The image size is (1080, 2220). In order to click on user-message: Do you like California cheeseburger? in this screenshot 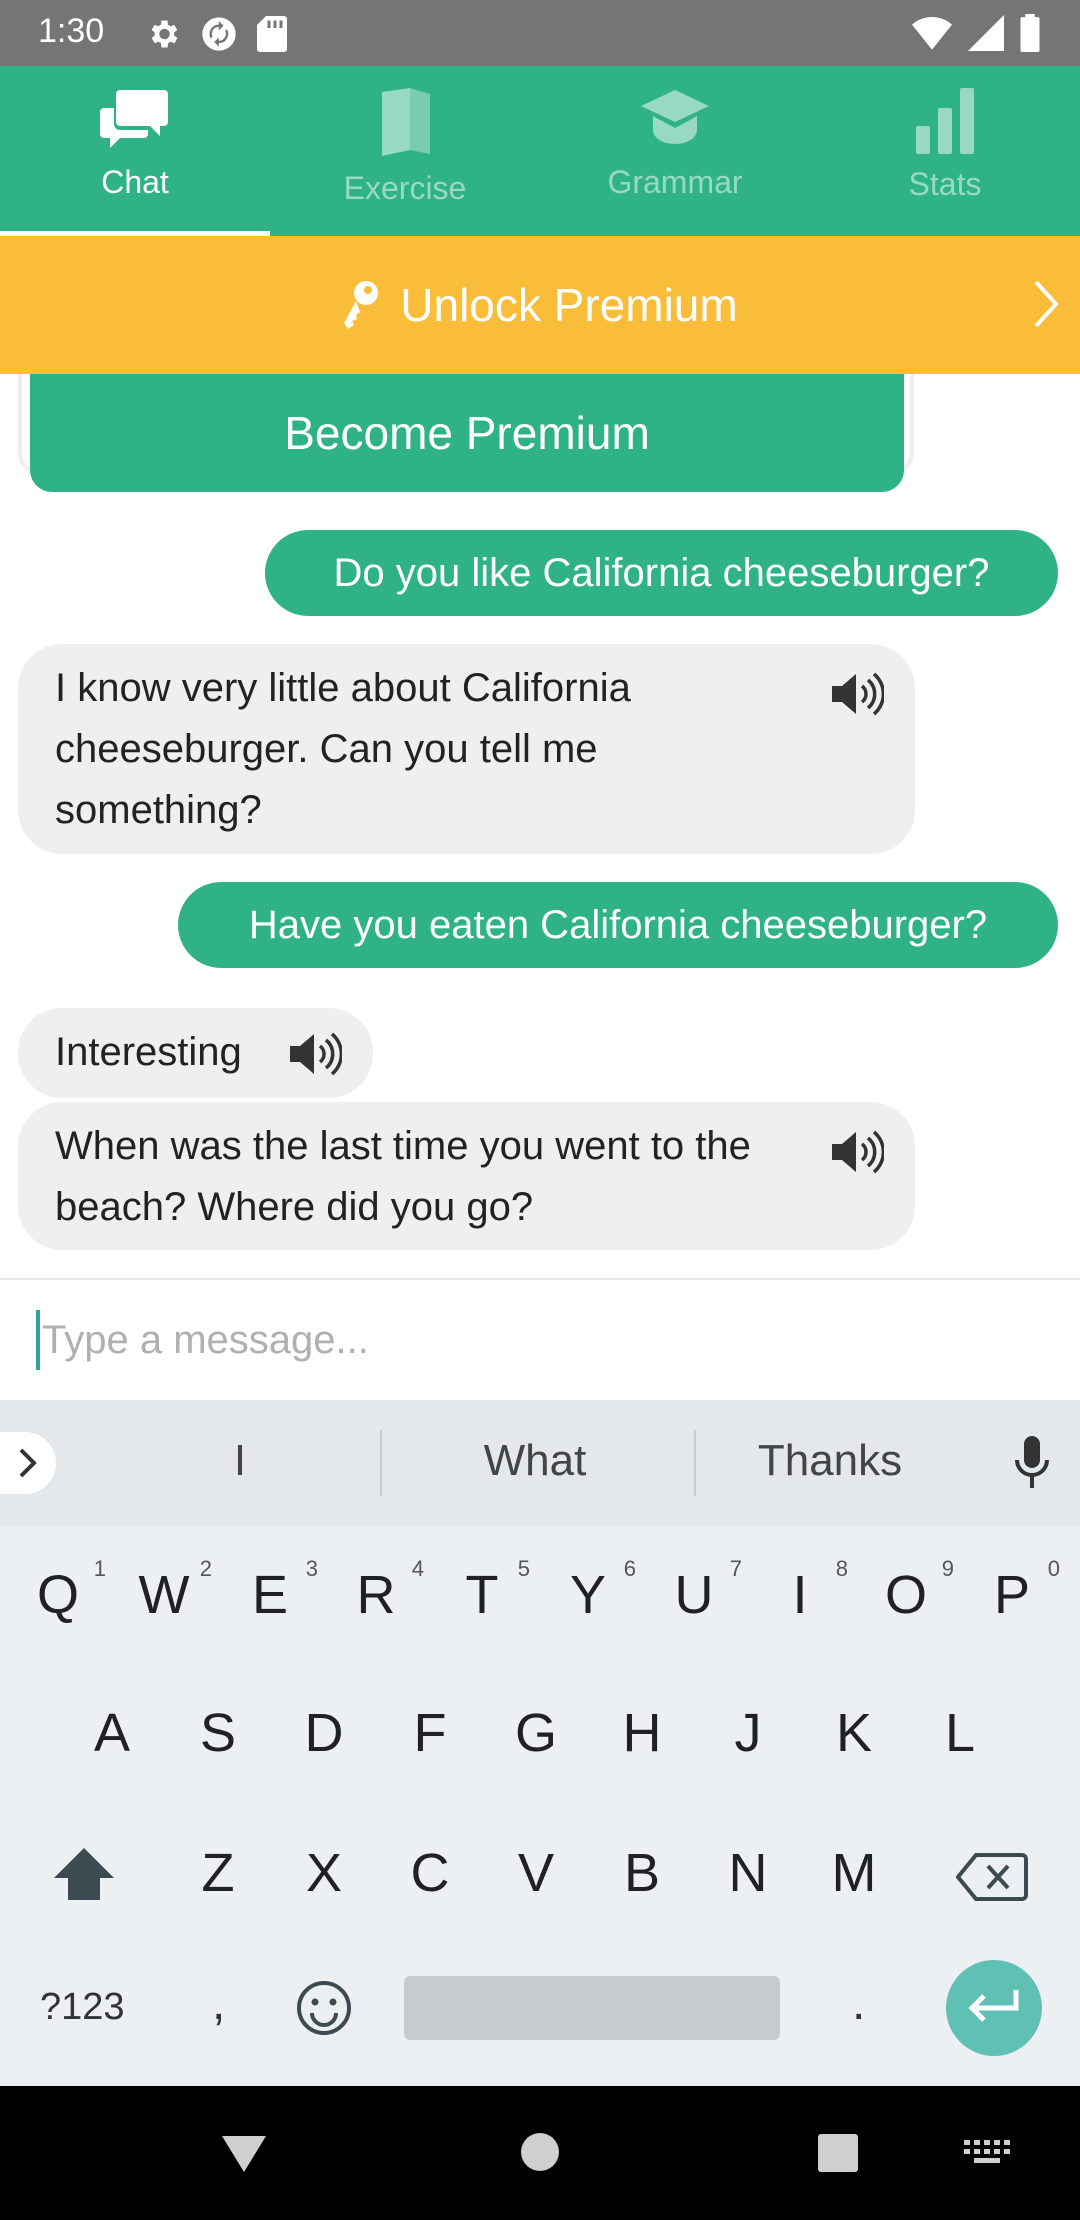, I will do `click(661, 573)`.